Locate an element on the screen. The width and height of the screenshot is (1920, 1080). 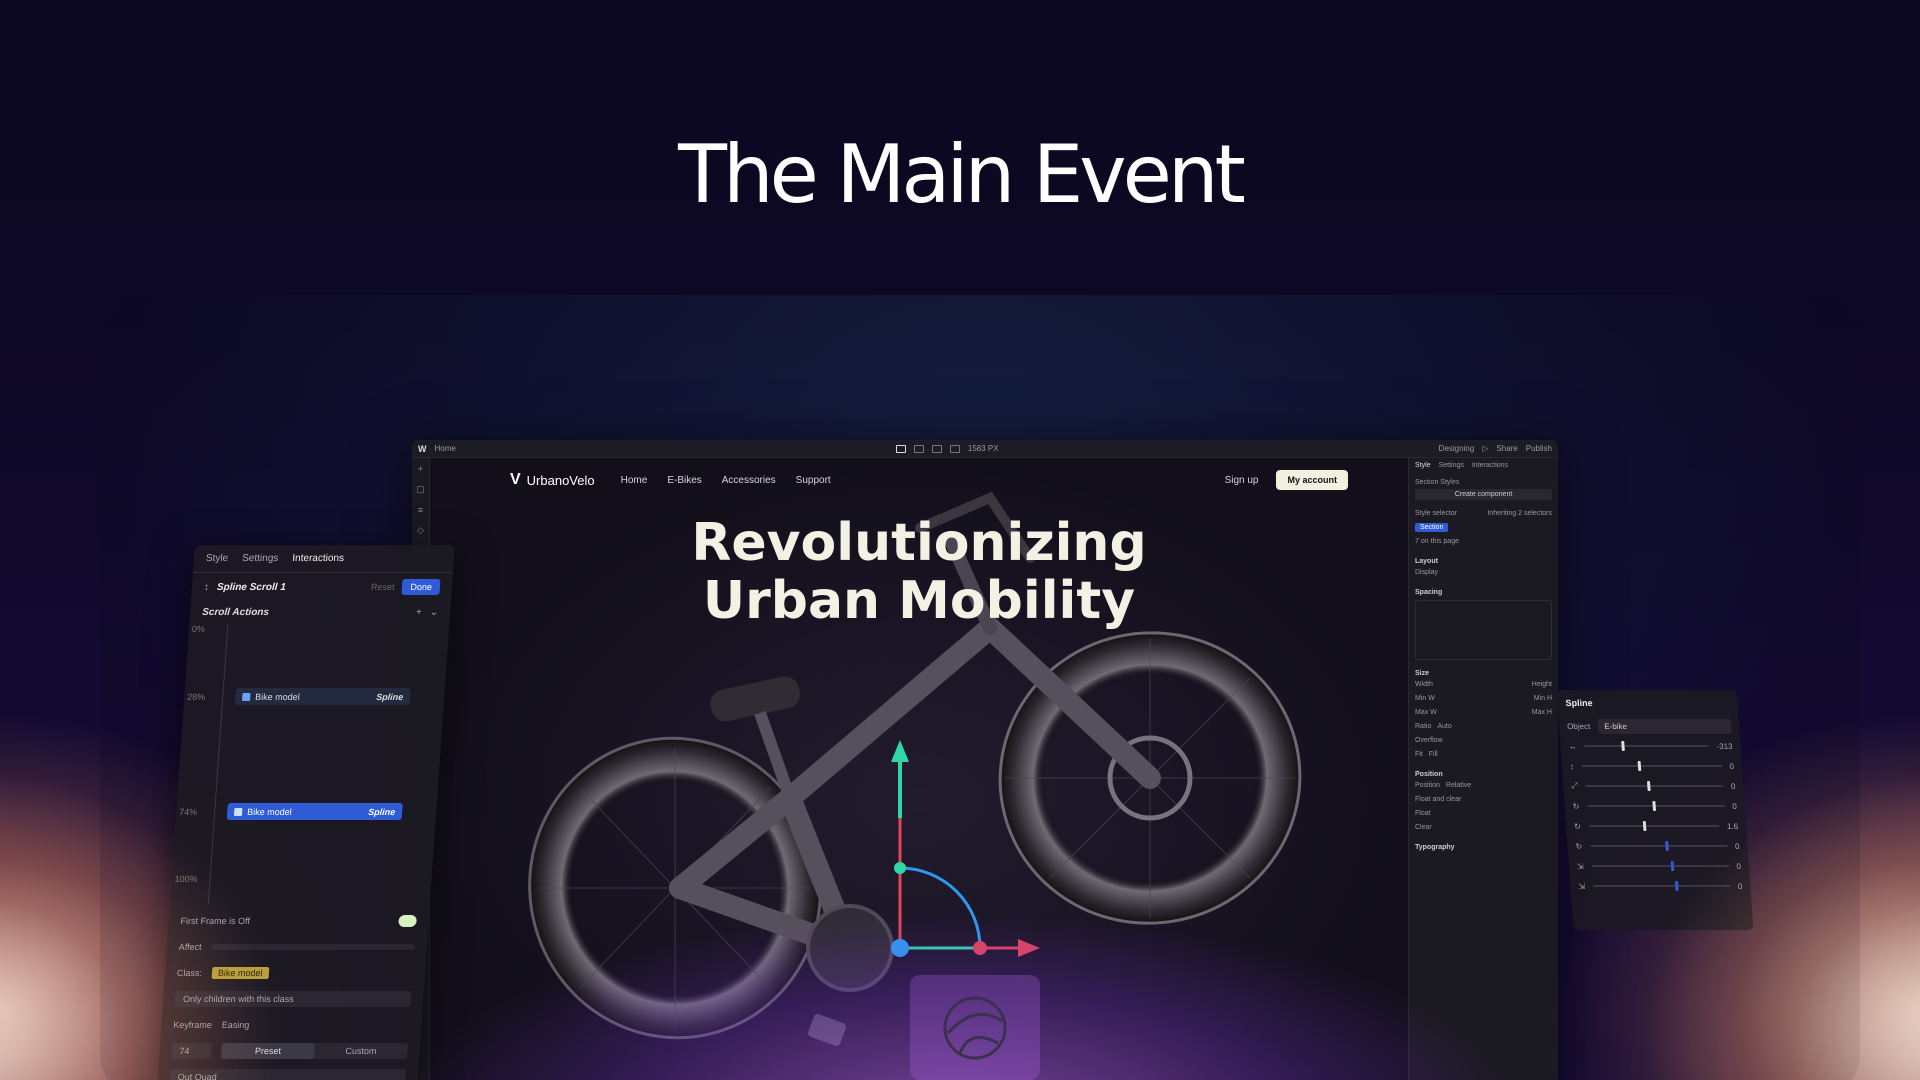
tab-style: Style is located at coordinates (1423, 465).